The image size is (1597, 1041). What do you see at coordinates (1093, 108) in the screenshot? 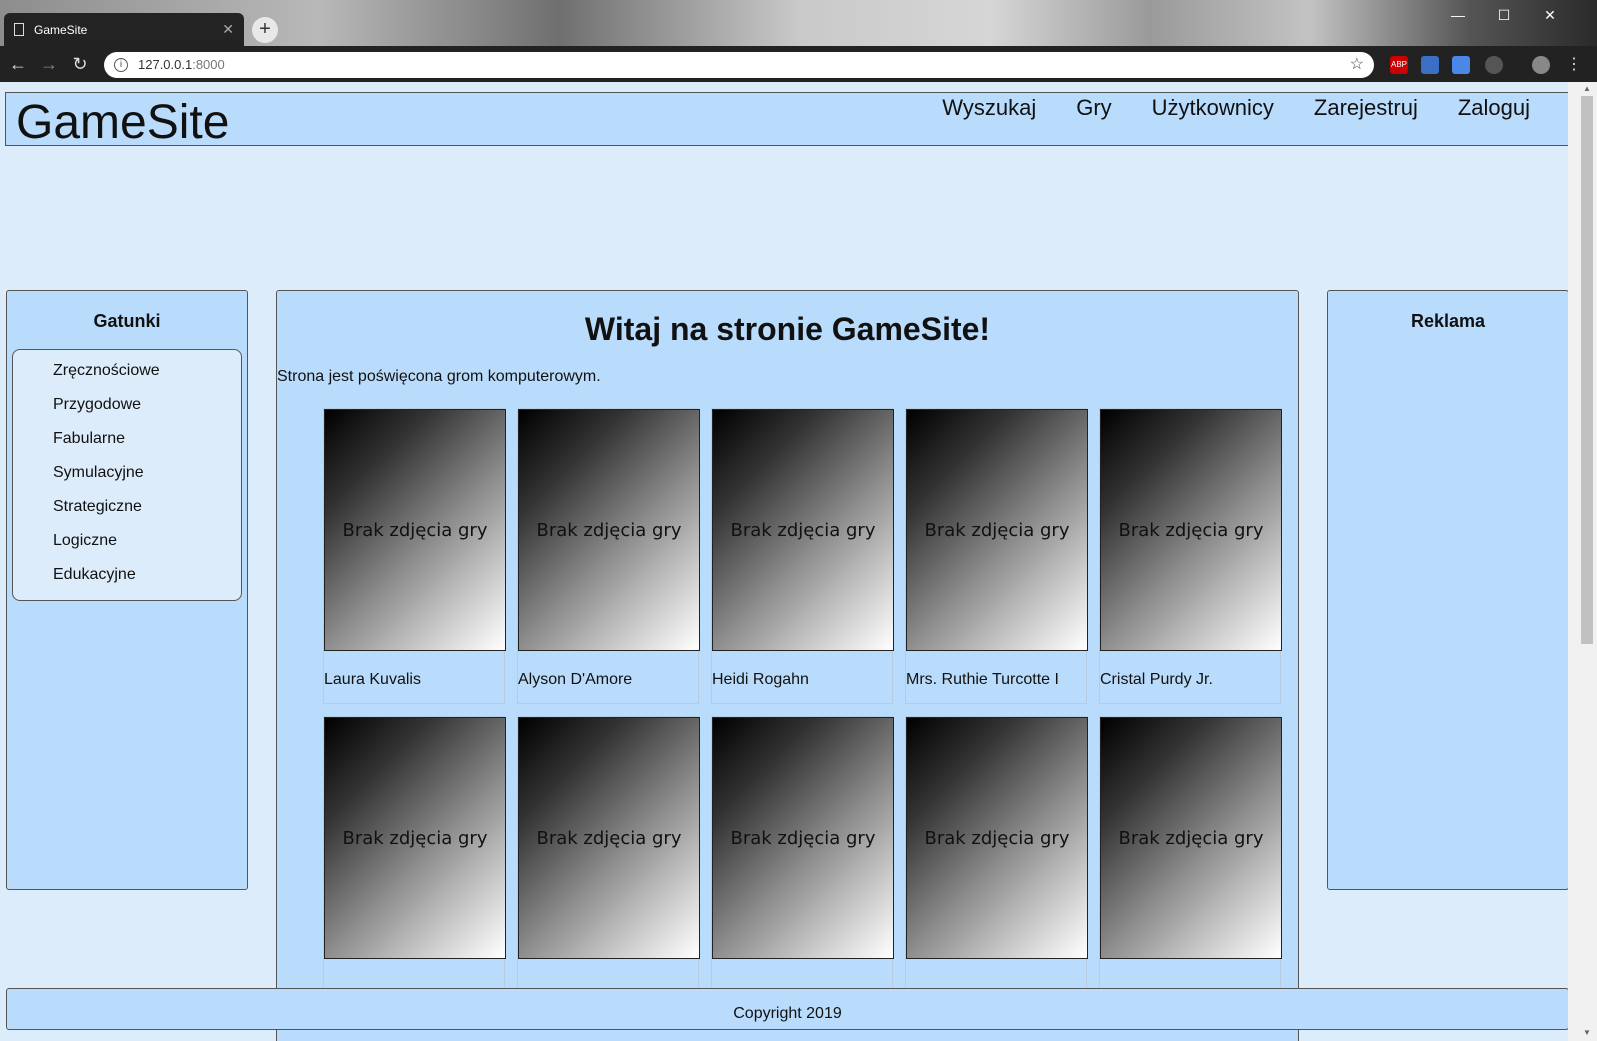
I see `nav-games: Gry` at bounding box center [1093, 108].